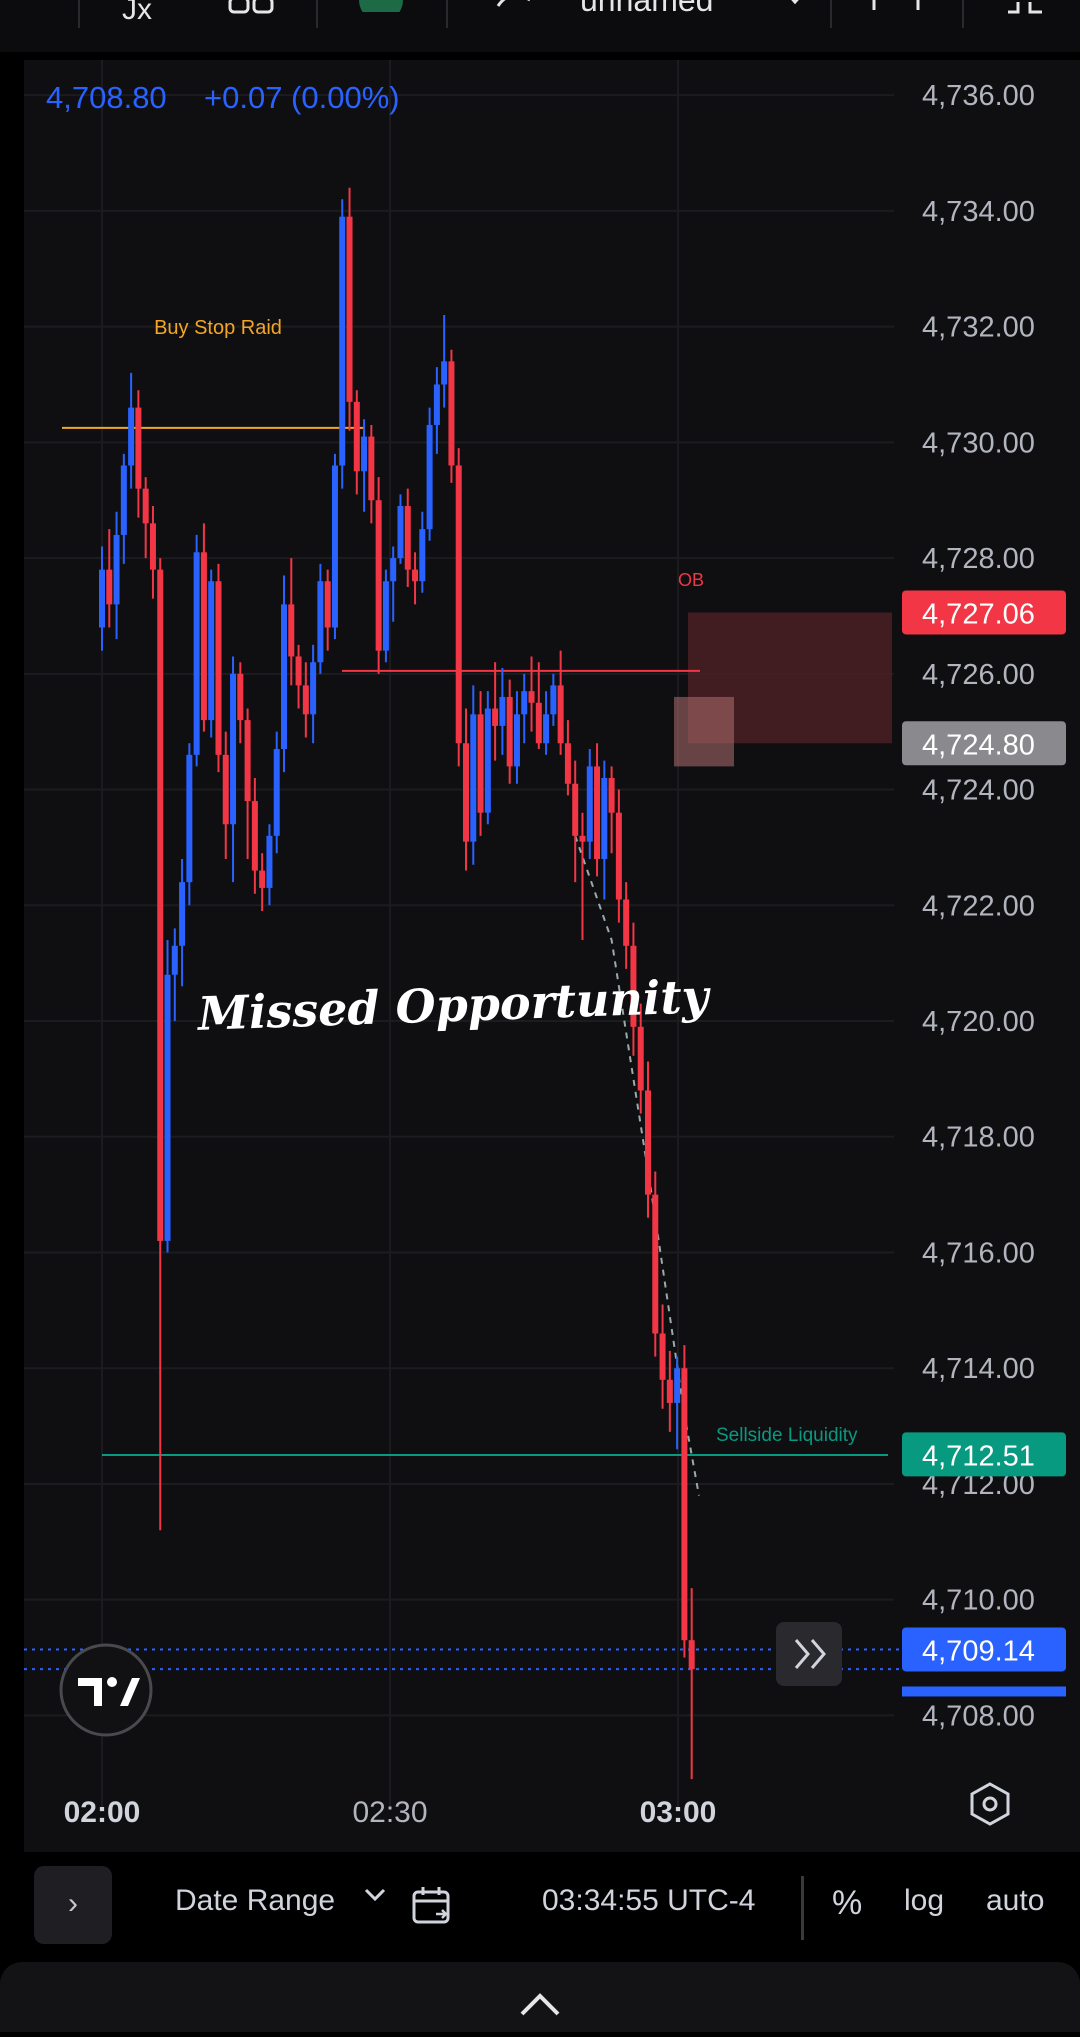 This screenshot has height=2037, width=1080. Describe the element at coordinates (251, 13) in the screenshot. I see `two-squares-icon` at that location.